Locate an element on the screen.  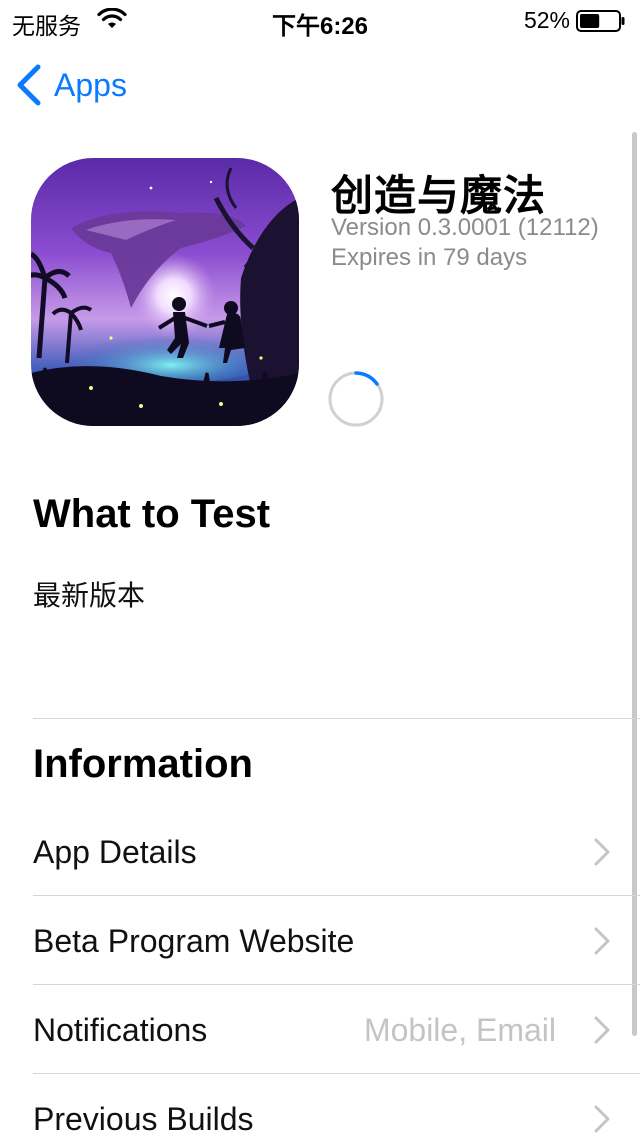
back-button-label: Apps is located at coordinates (90, 84).